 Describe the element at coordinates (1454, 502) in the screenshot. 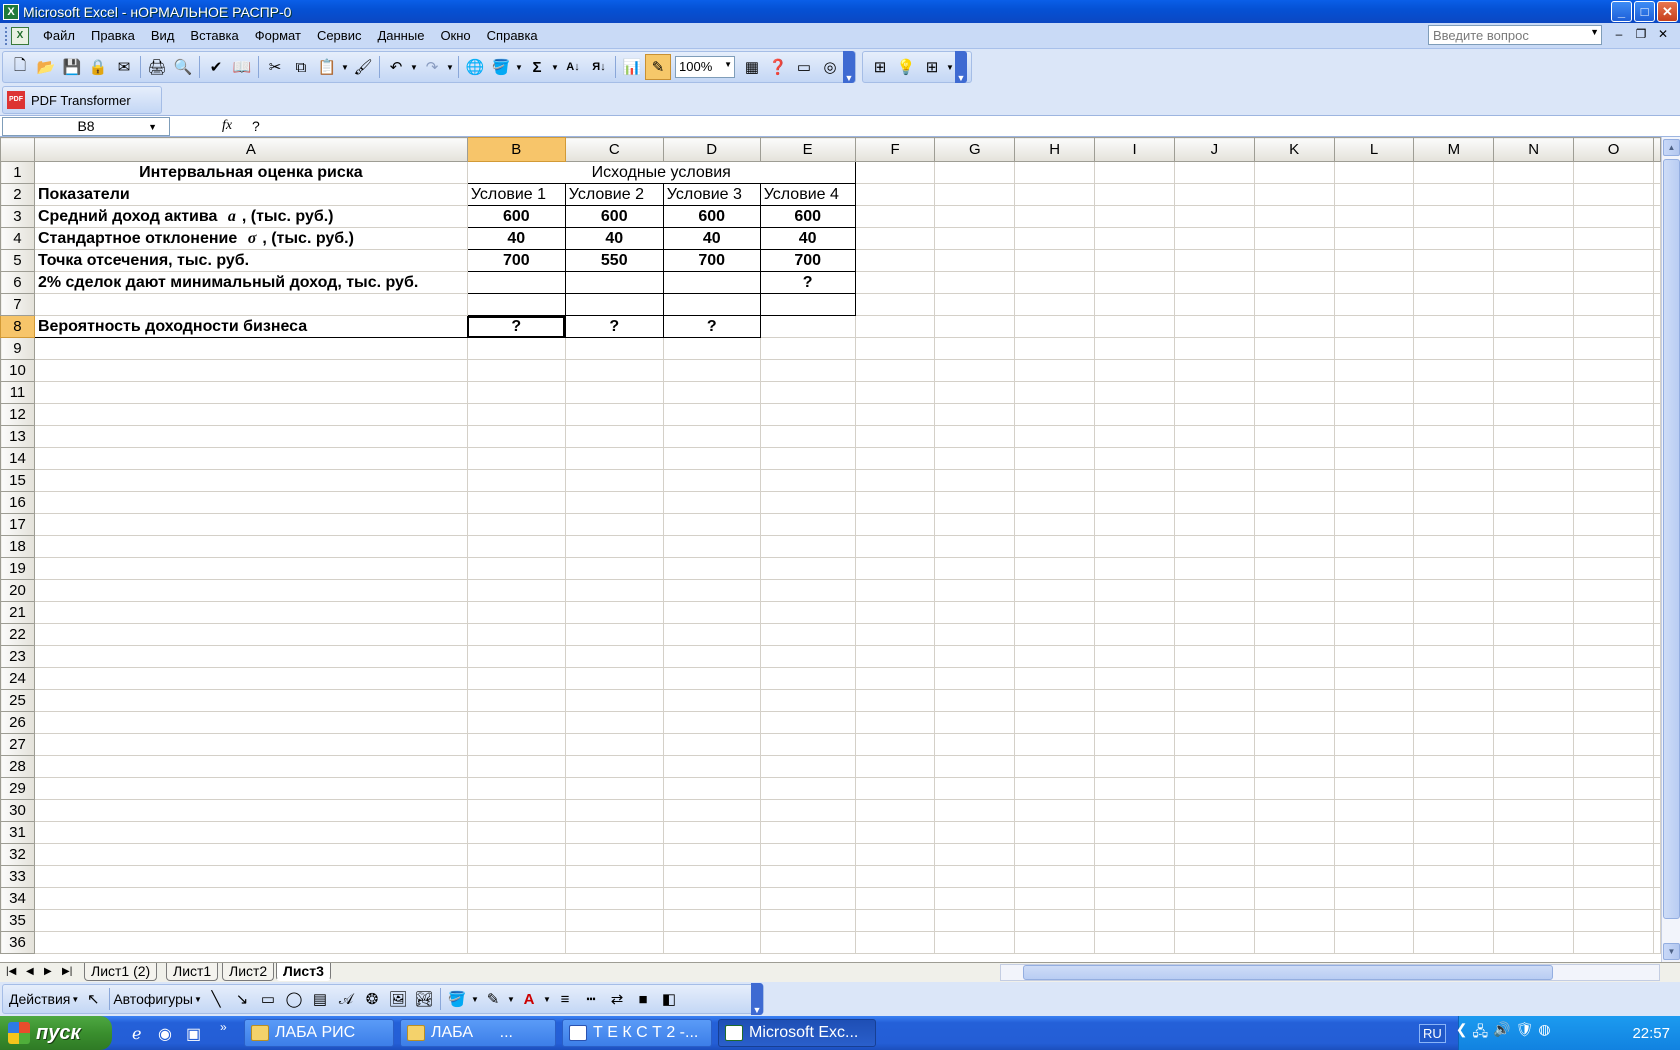

I see `cell-m16` at that location.